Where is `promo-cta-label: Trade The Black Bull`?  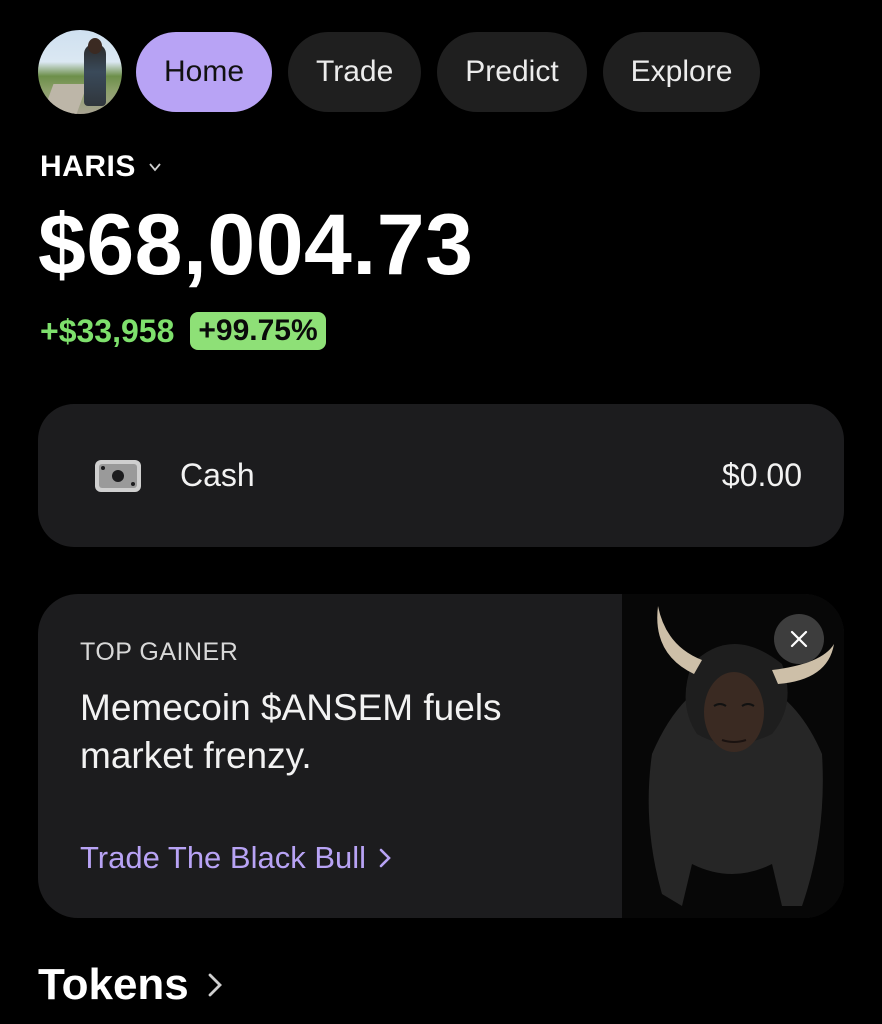 promo-cta-label: Trade The Black Bull is located at coordinates (223, 857).